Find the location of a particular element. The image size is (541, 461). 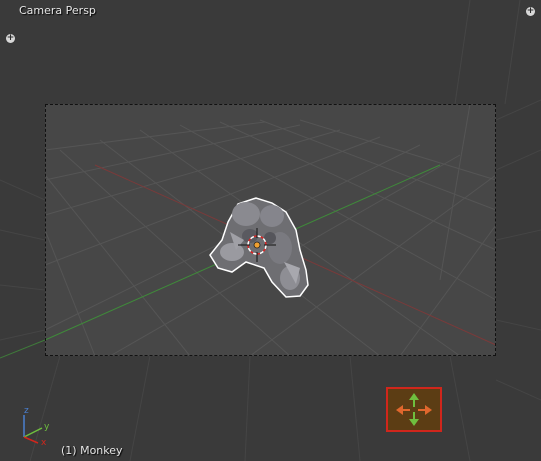

axis-y-label: y is located at coordinates (47, 427).